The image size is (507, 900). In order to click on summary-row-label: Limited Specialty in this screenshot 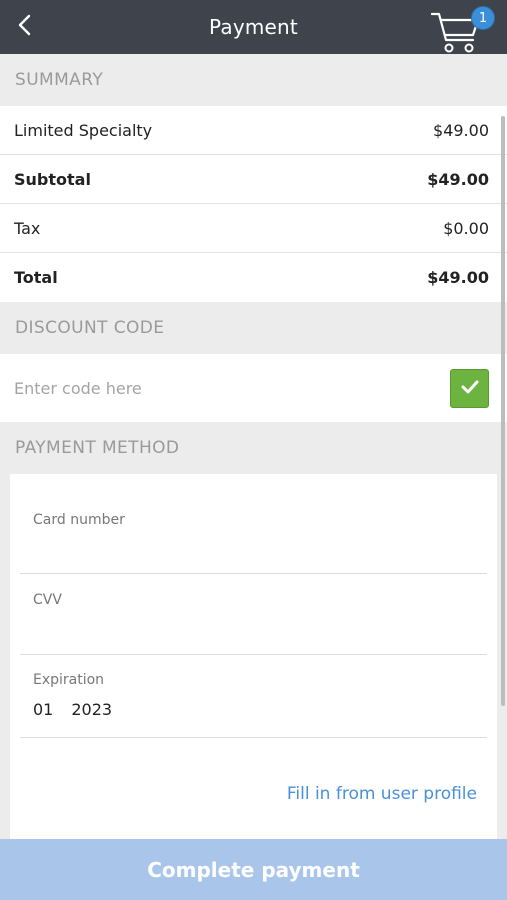, I will do `click(83, 130)`.